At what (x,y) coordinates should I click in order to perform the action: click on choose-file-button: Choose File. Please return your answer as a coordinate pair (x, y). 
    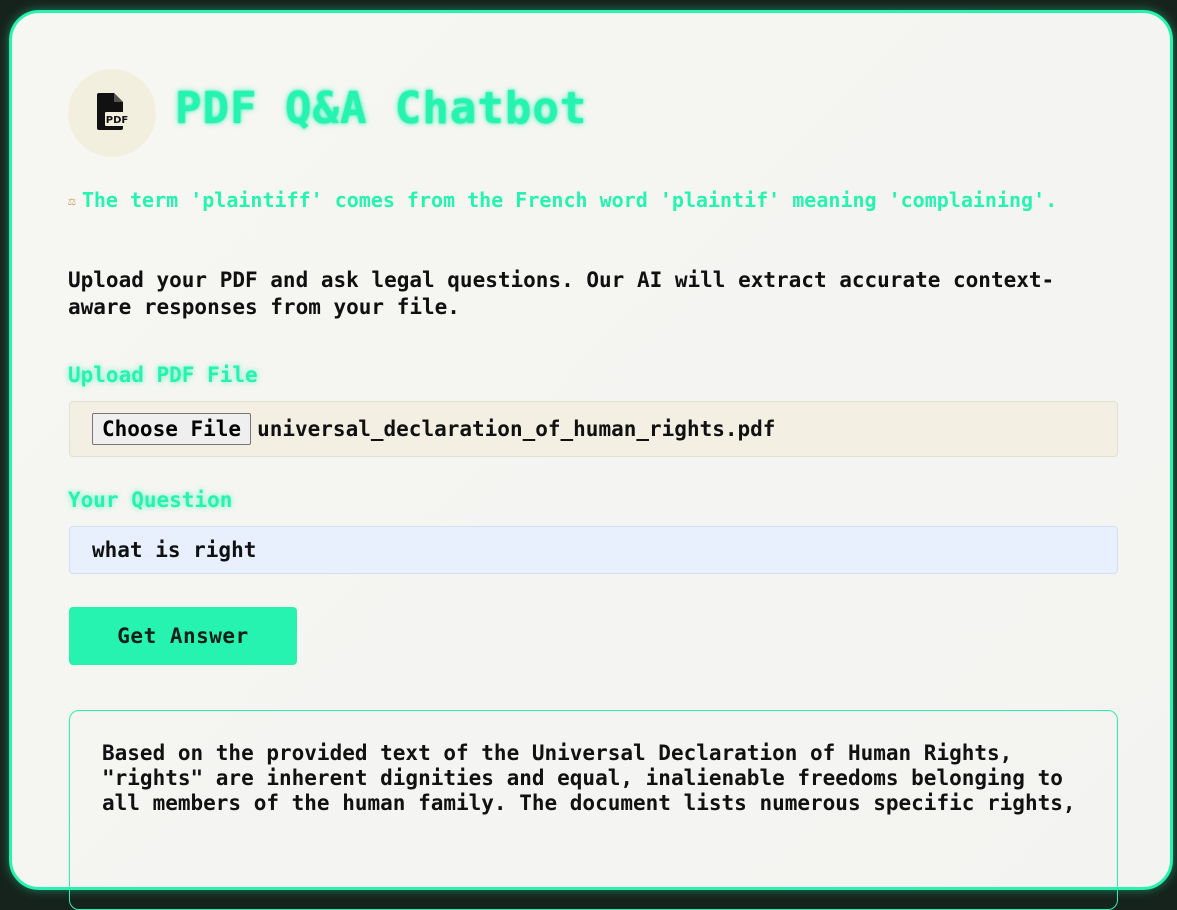
    Looking at the image, I should click on (172, 429).